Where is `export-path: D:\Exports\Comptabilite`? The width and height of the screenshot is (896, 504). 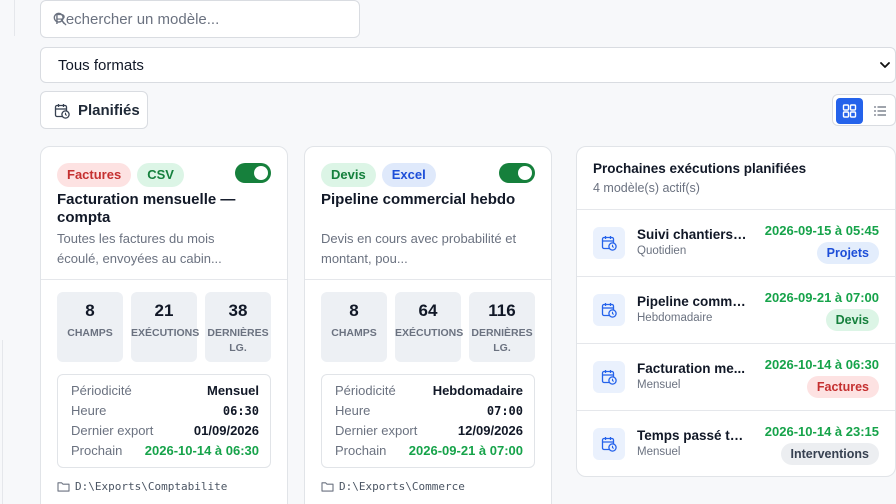
export-path: D:\Exports\Comptabilite is located at coordinates (142, 486).